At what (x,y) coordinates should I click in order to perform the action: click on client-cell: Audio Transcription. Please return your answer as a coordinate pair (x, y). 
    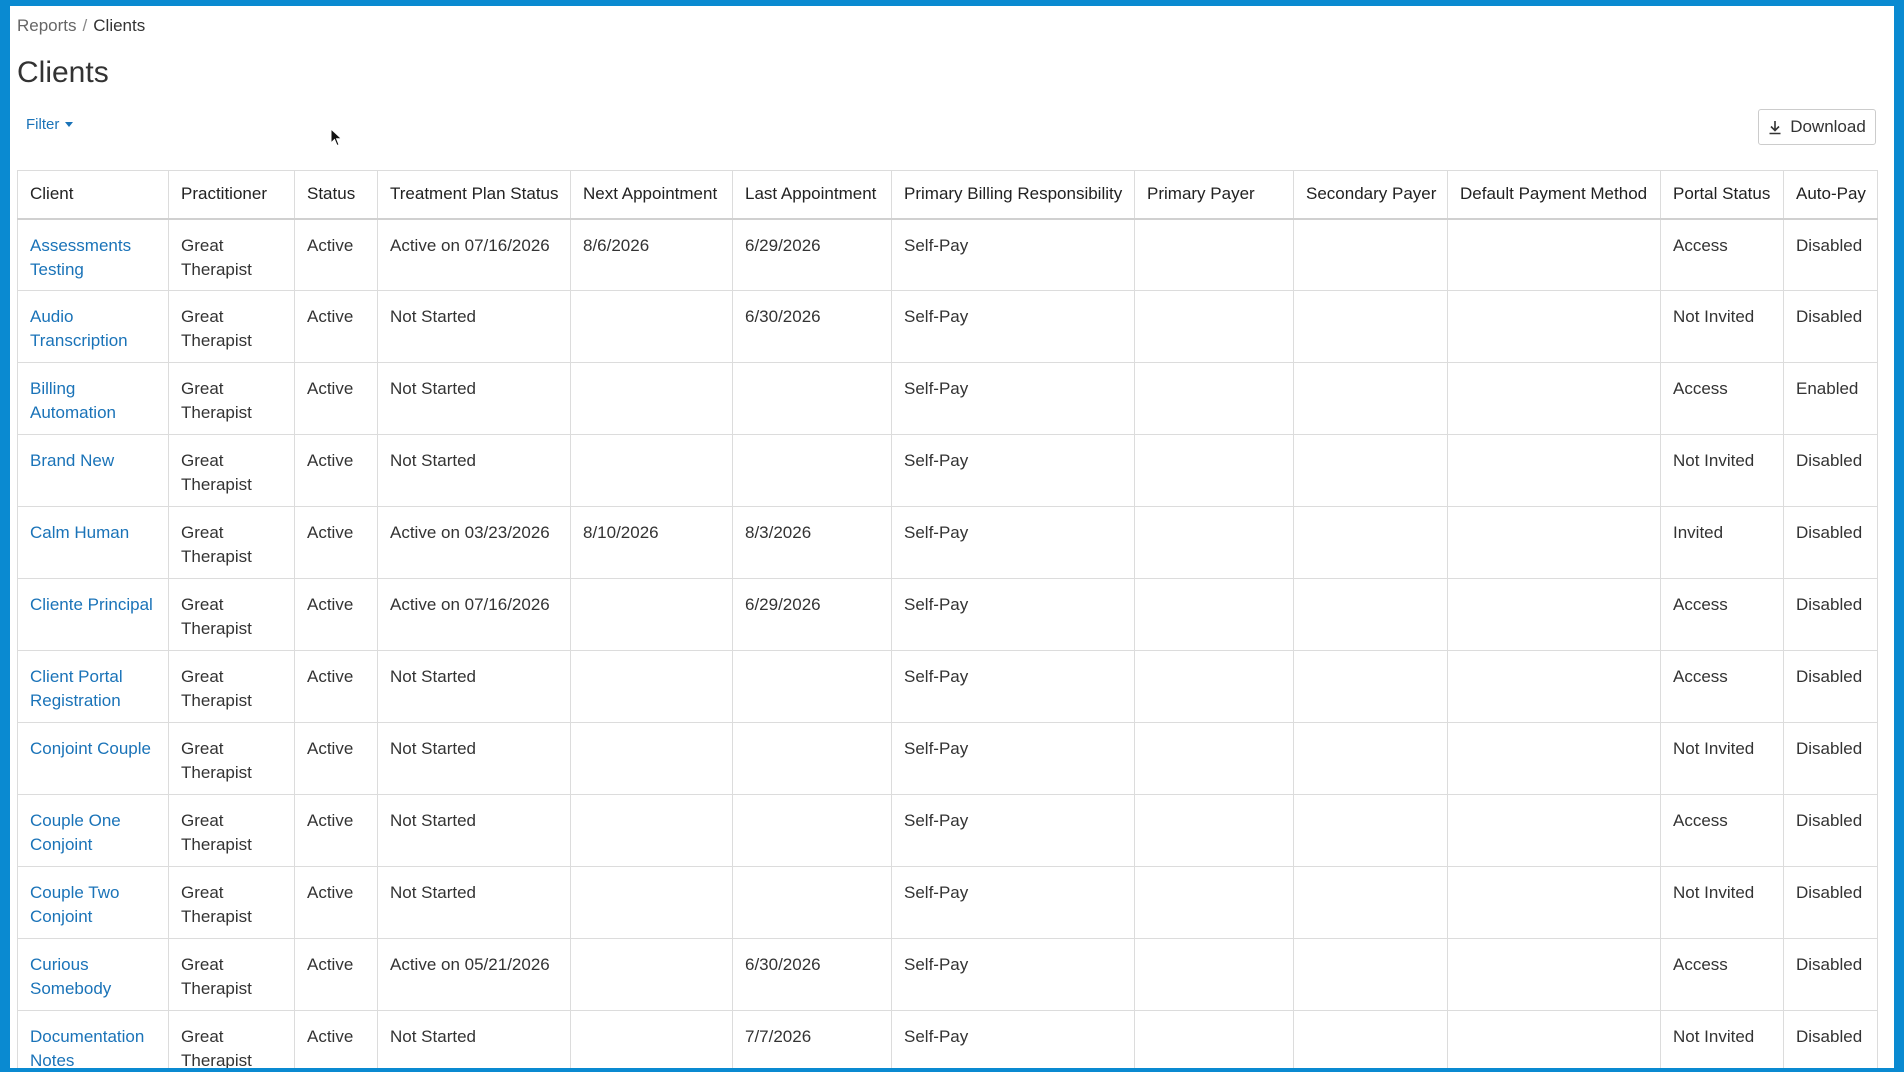
    Looking at the image, I should click on (93, 326).